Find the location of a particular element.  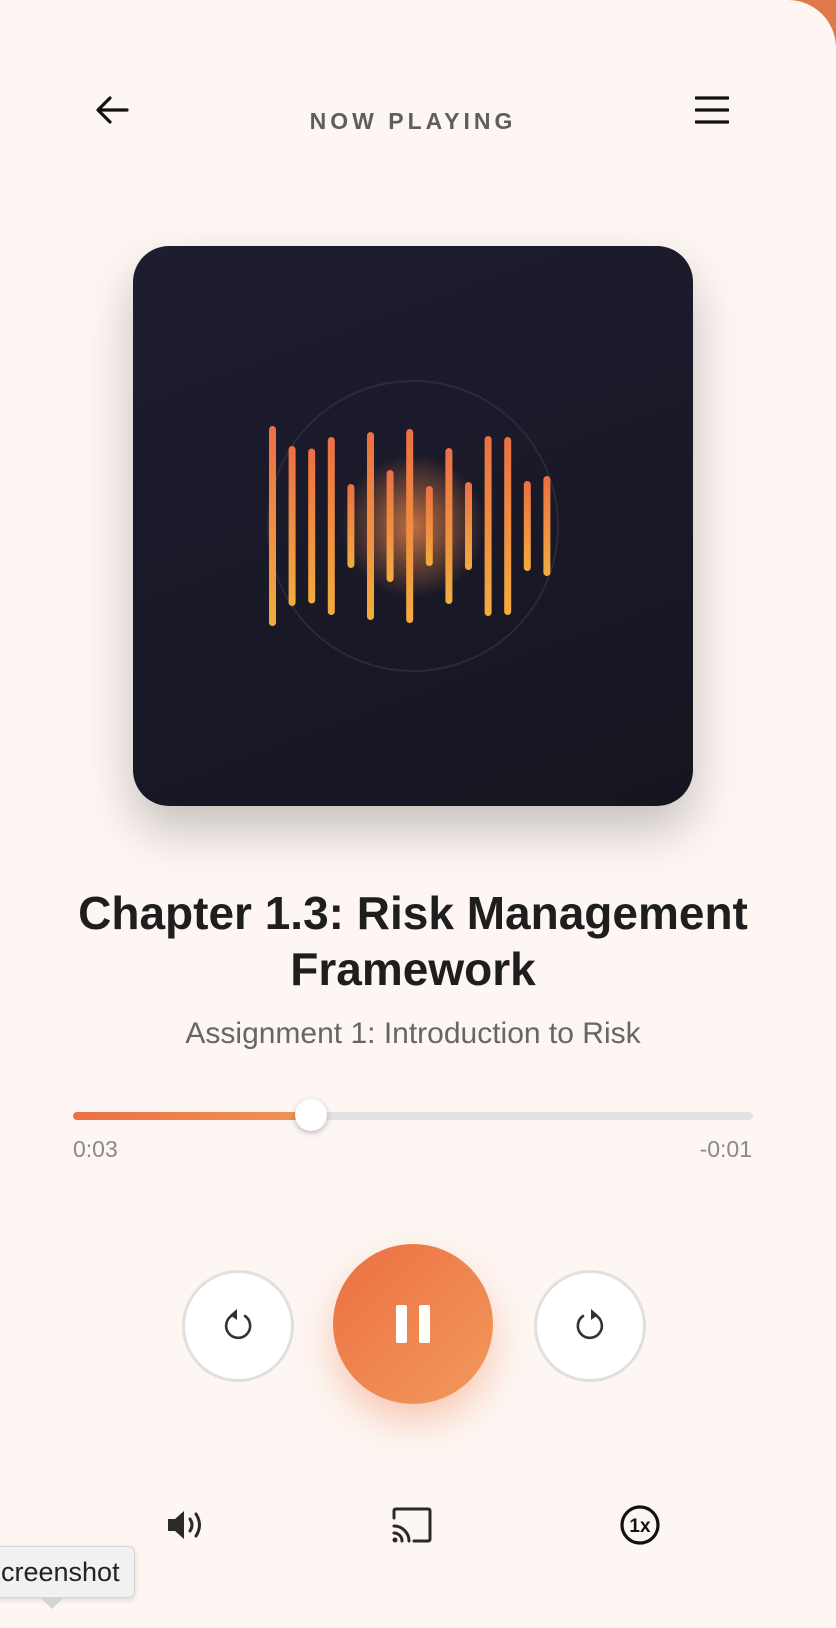

track-title: Chapter 1.3: Risk Management Framework is located at coordinates (413, 941).